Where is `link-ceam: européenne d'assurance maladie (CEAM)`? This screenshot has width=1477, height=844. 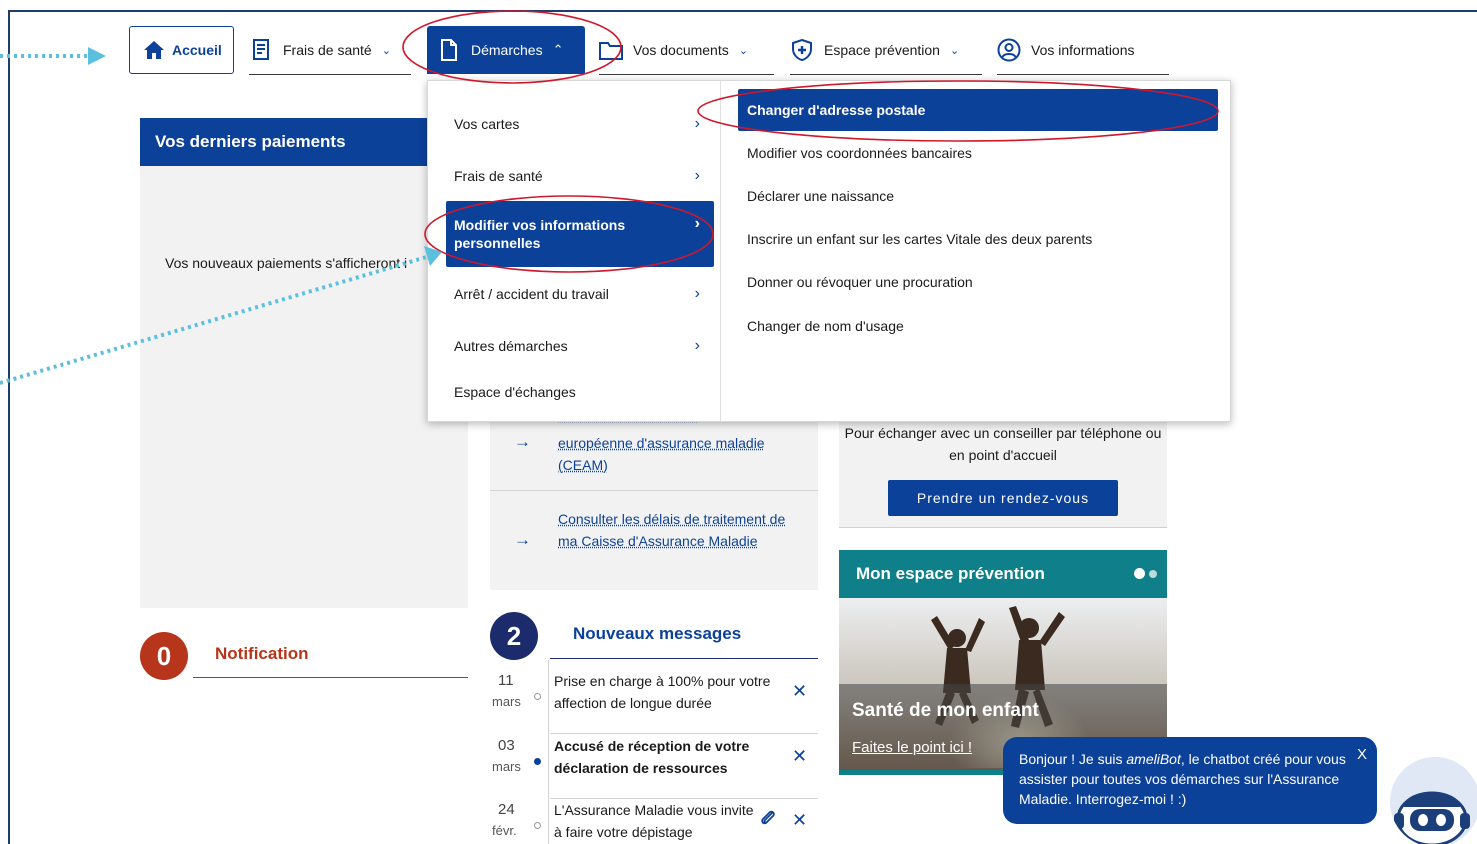 link-ceam: européenne d'assurance maladie (CEAM) is located at coordinates (678, 454).